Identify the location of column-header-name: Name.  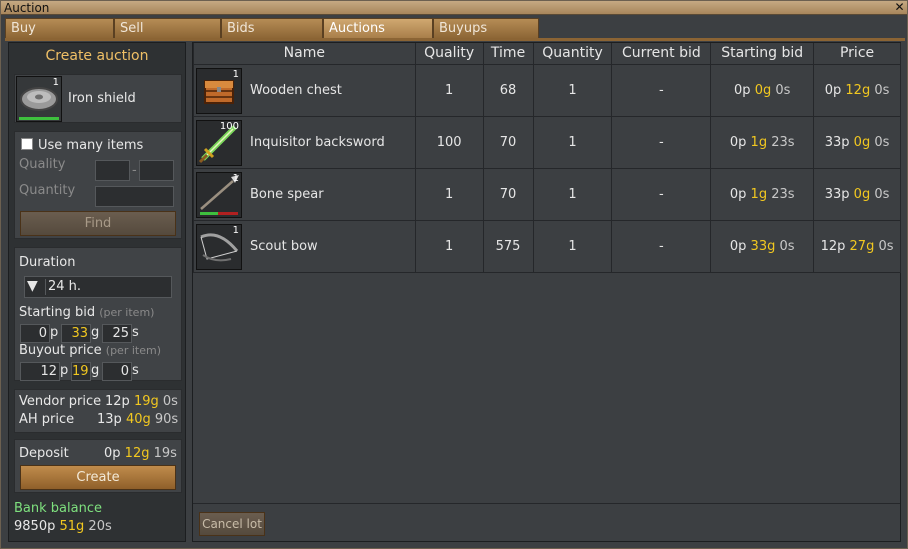
(304, 54).